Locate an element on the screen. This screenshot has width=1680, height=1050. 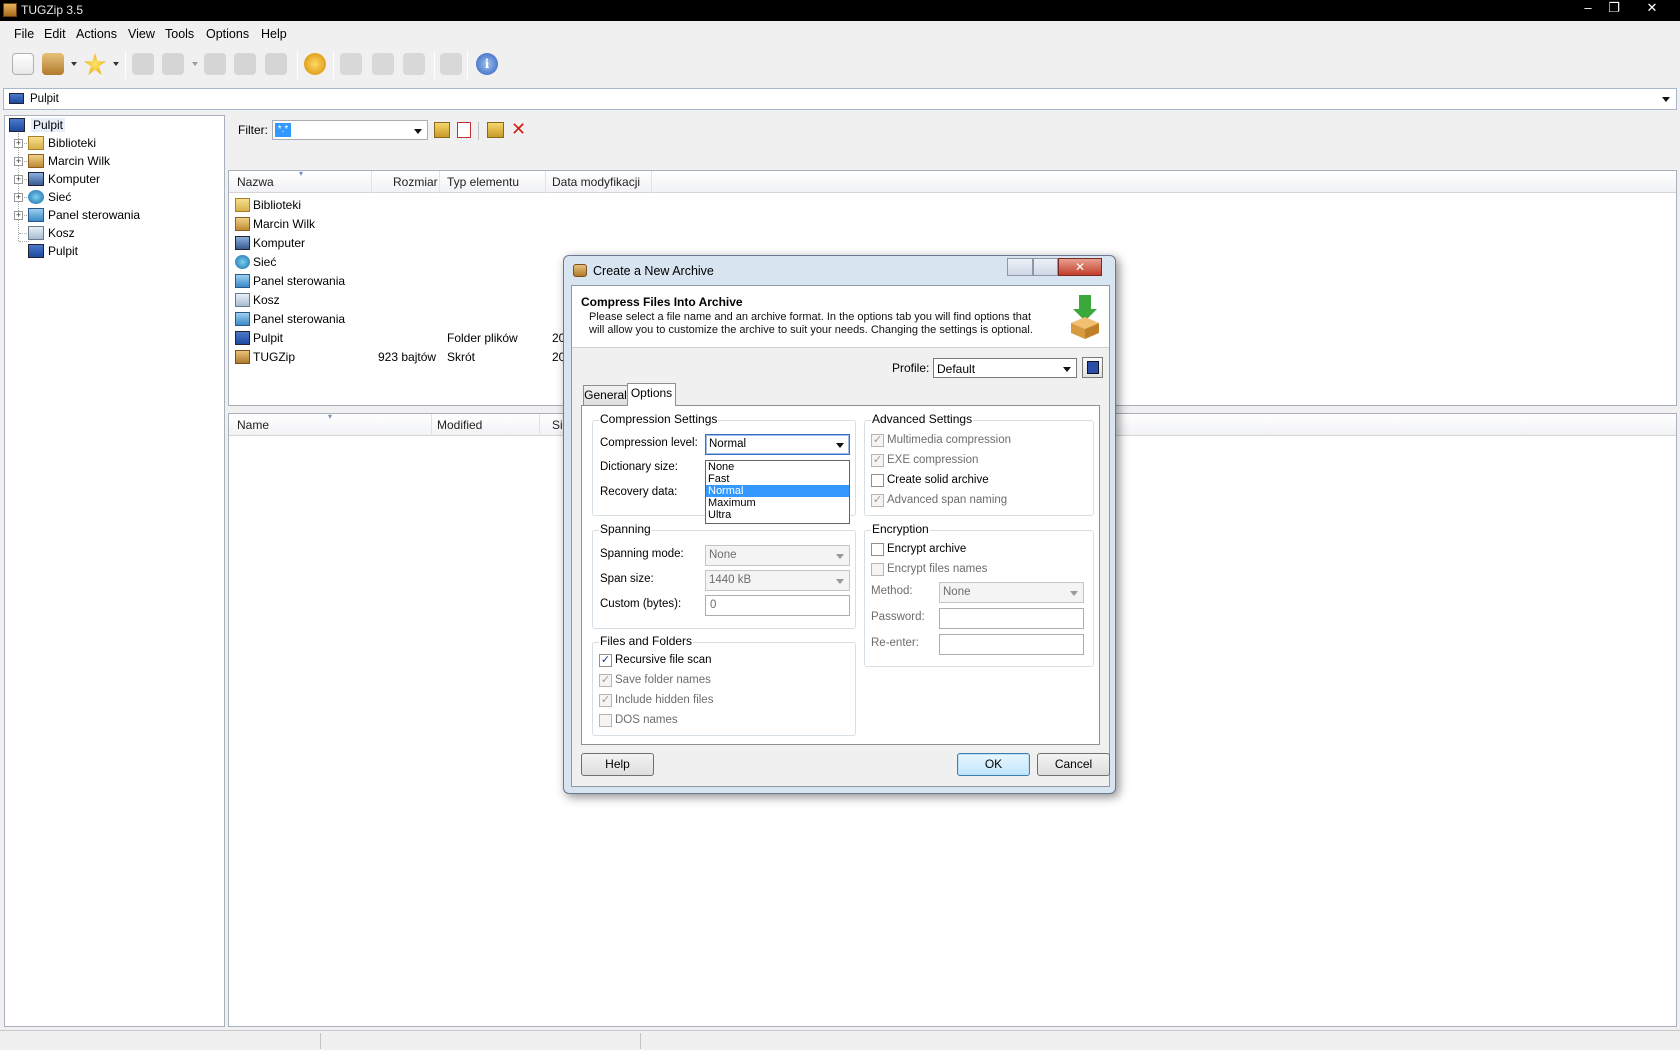
filter-combo: *.* is located at coordinates (350, 130).